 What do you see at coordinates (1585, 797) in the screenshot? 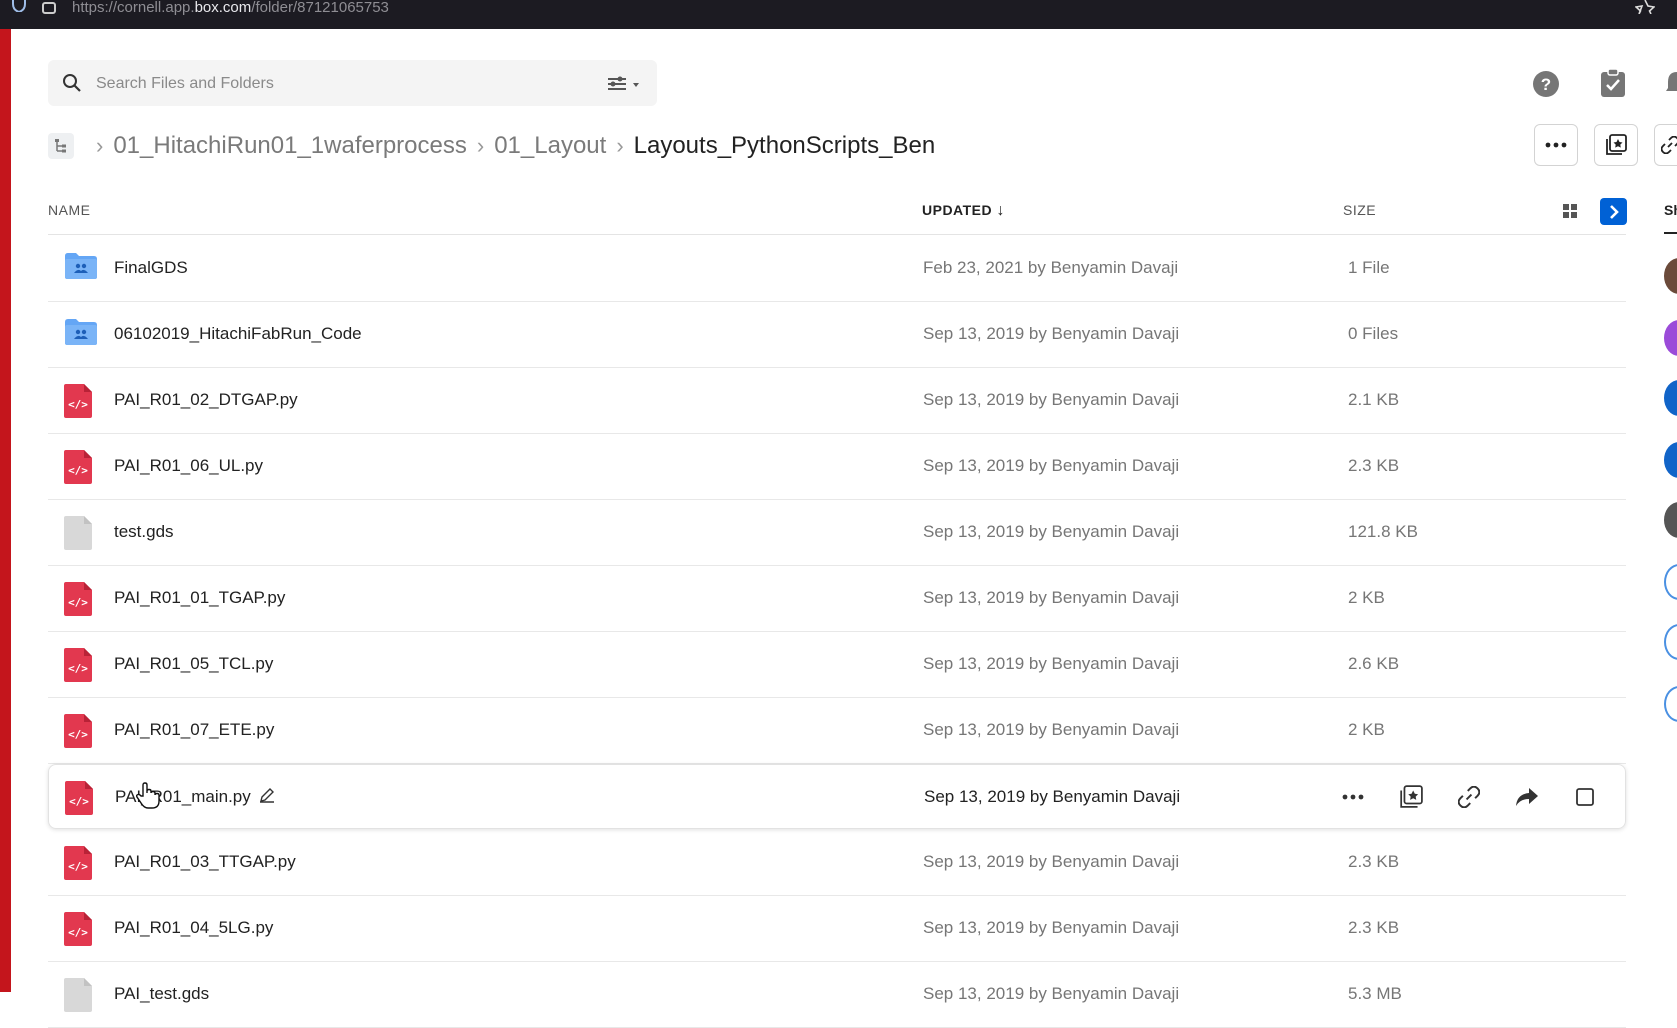
I see `select-checkbox-icon` at bounding box center [1585, 797].